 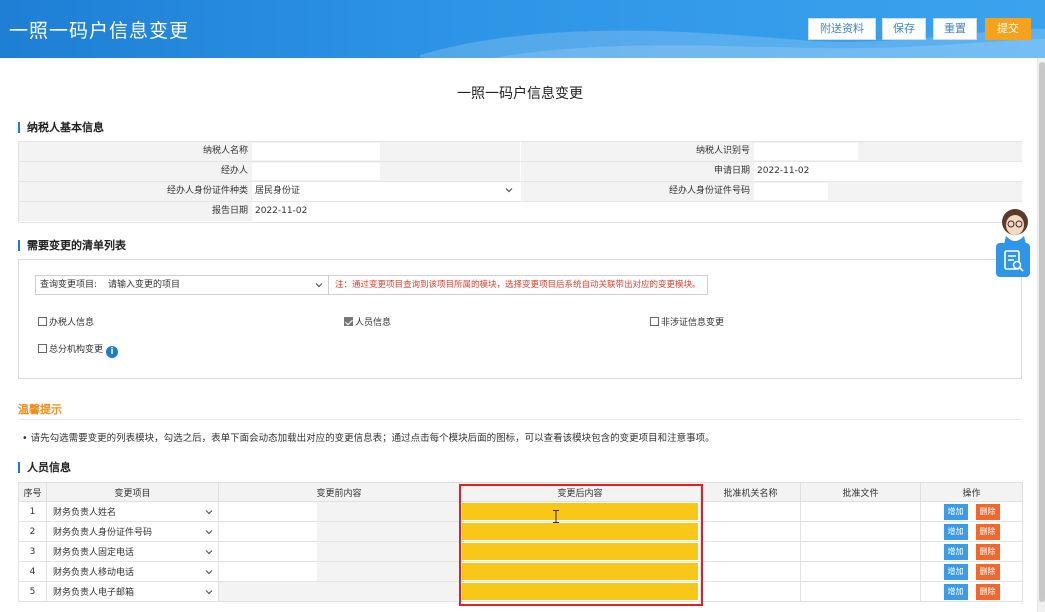 I want to click on vertical-scrollbar, so click(x=1041, y=335).